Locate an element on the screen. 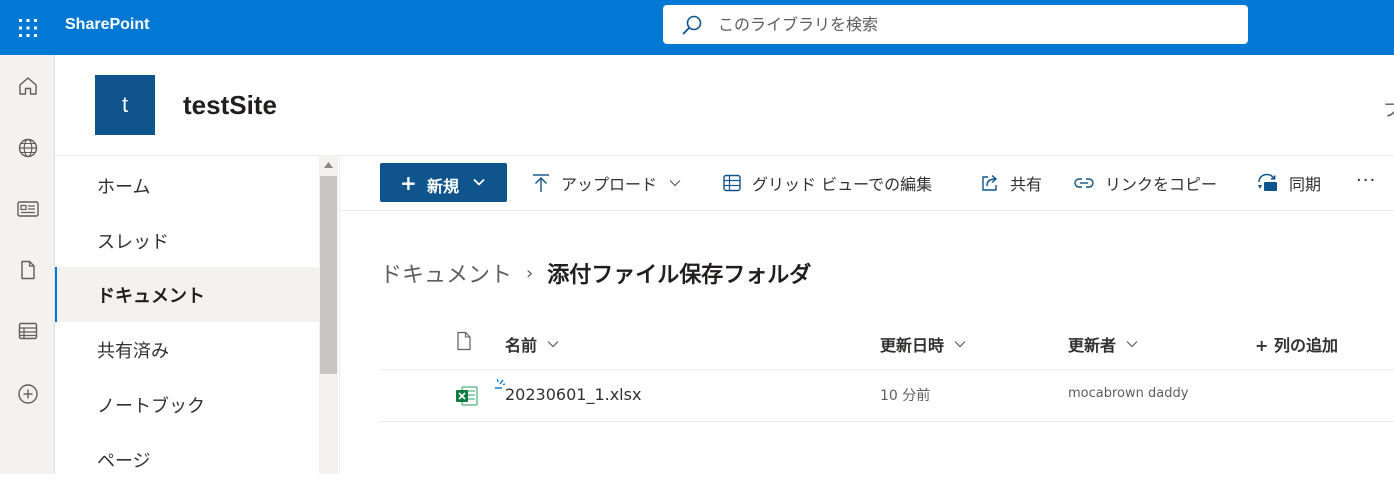 Image resolution: width=1394 pixels, height=487 pixels. nav-item-threads: スレッド is located at coordinates (187, 240).